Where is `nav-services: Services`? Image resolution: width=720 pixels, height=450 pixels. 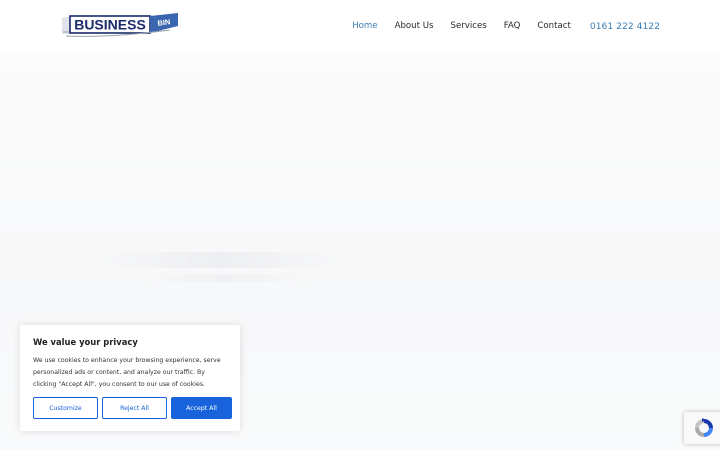
nav-services: Services is located at coordinates (469, 26).